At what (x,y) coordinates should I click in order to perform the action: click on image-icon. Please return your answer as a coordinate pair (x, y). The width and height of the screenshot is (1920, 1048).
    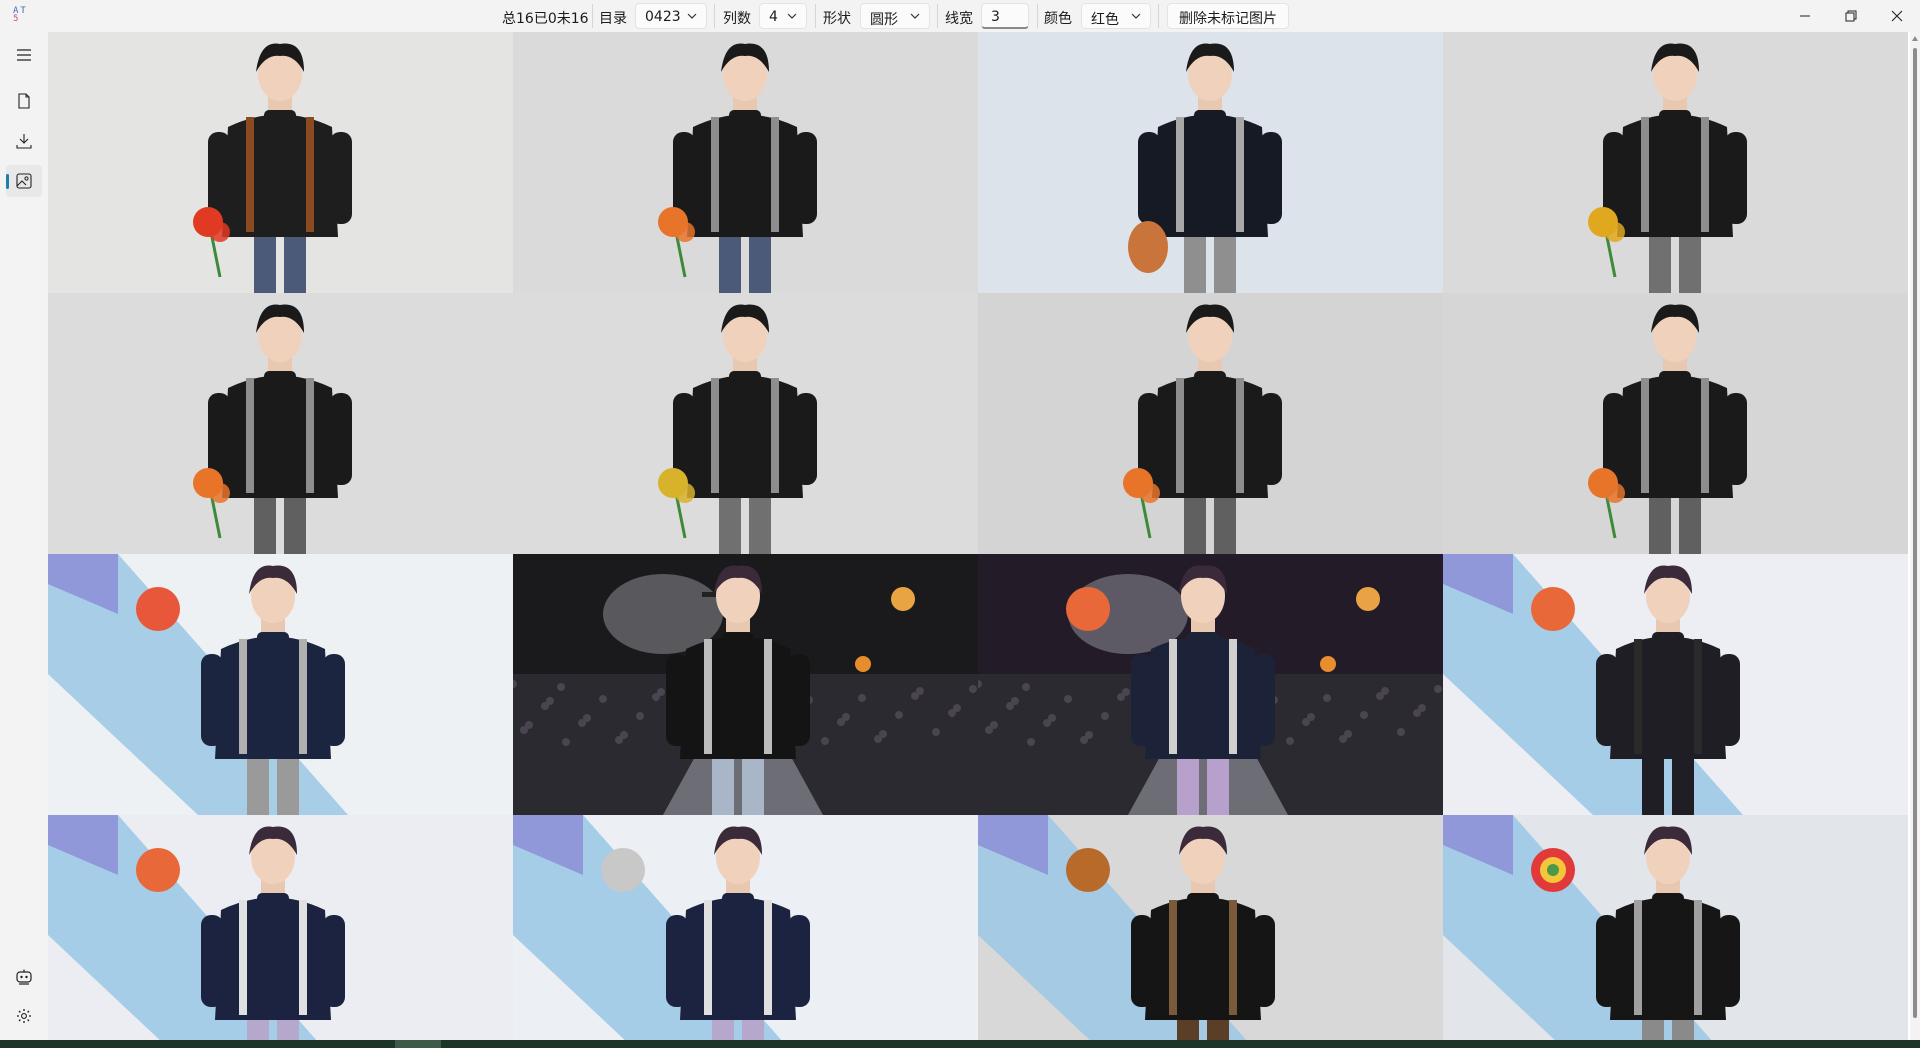
    Looking at the image, I should click on (24, 181).